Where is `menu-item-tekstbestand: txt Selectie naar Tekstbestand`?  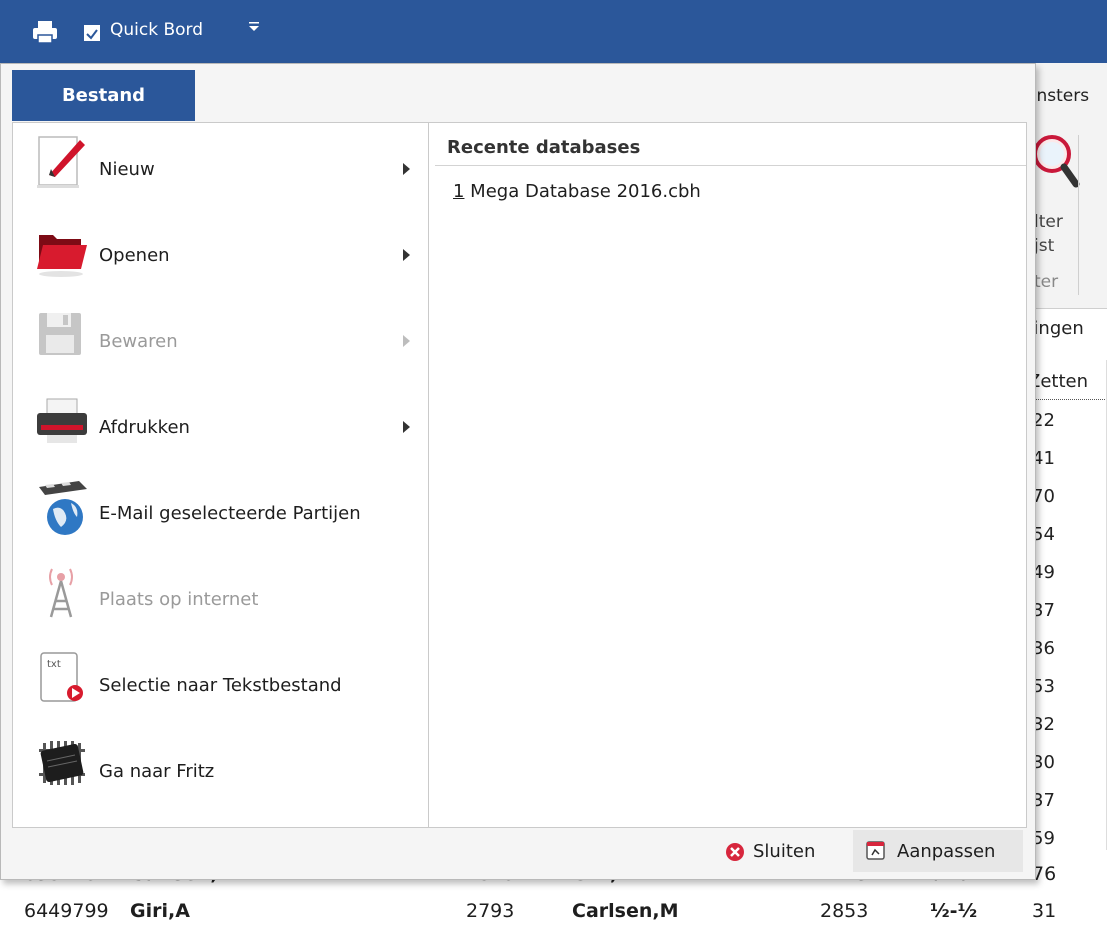 menu-item-tekstbestand: txt Selectie naar Tekstbestand is located at coordinates (220, 682).